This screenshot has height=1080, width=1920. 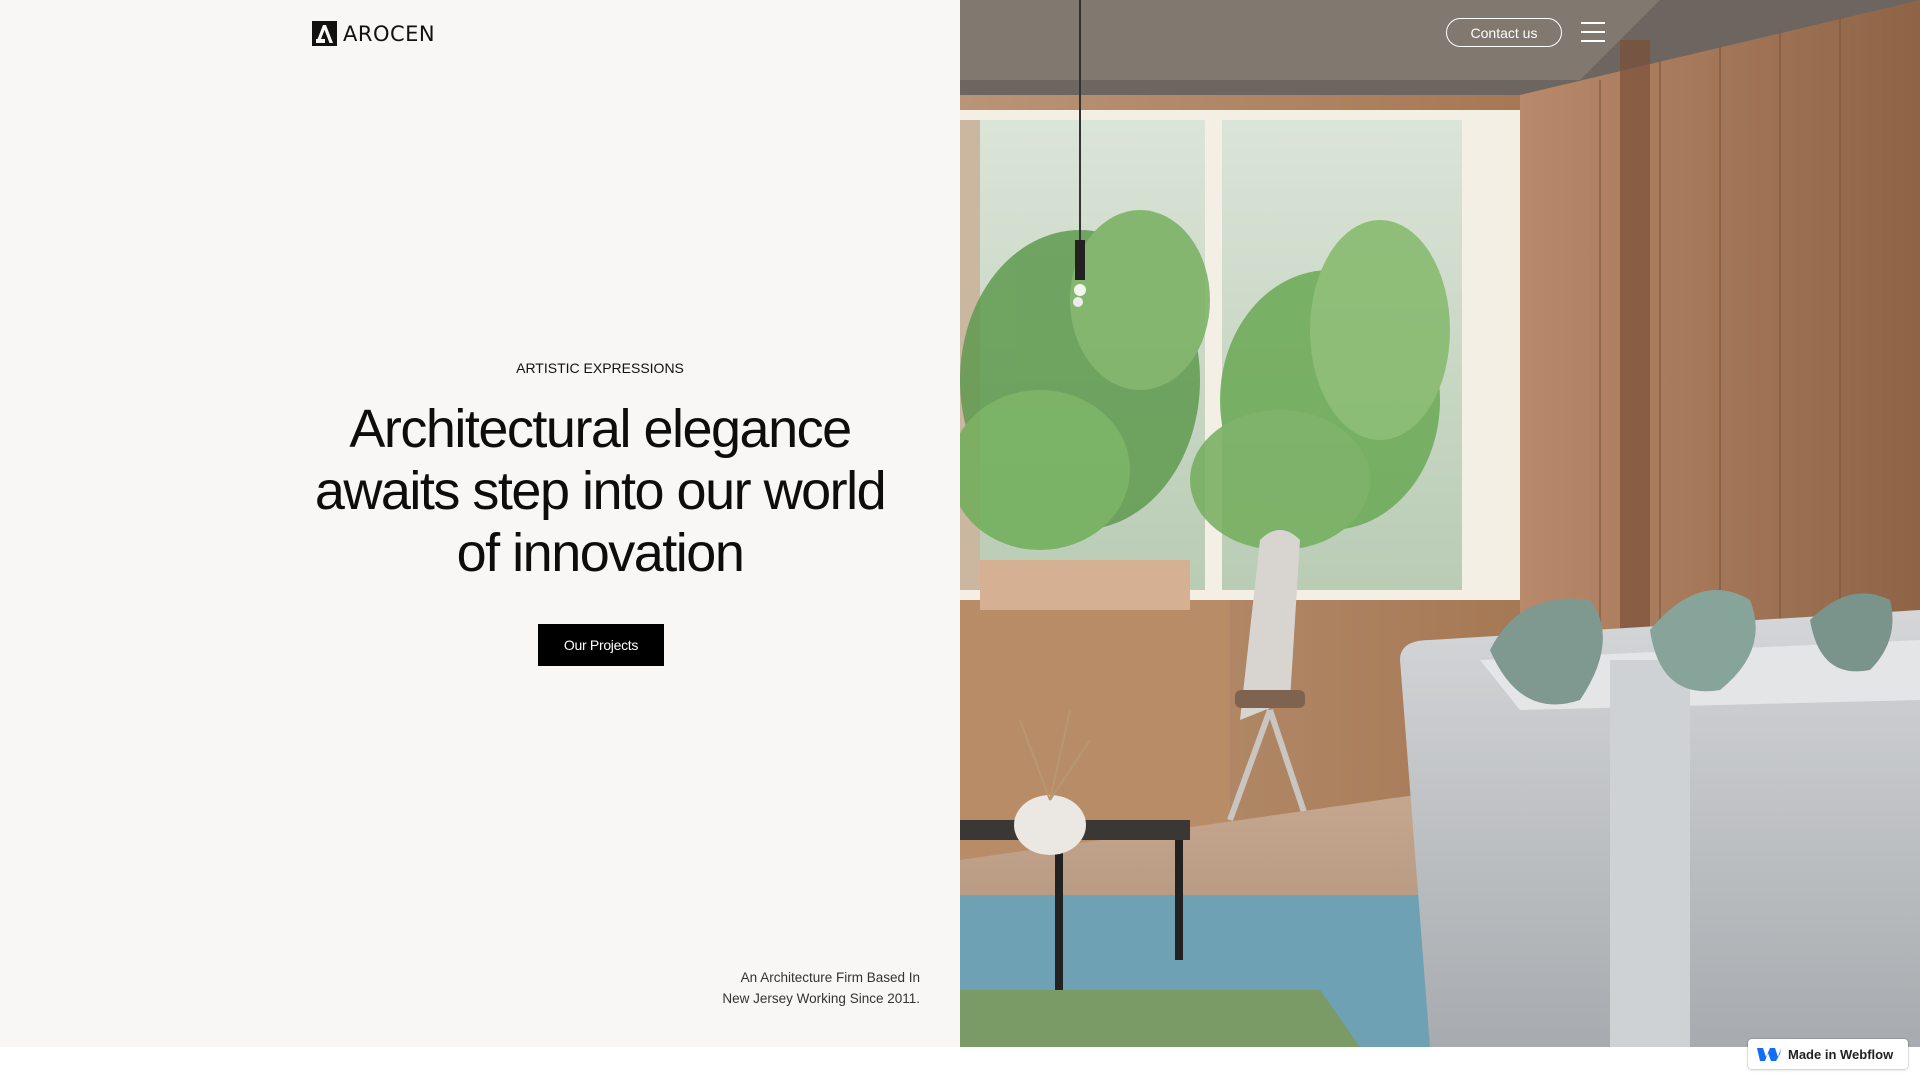 What do you see at coordinates (960, 1063) in the screenshot?
I see `bottom-strip` at bounding box center [960, 1063].